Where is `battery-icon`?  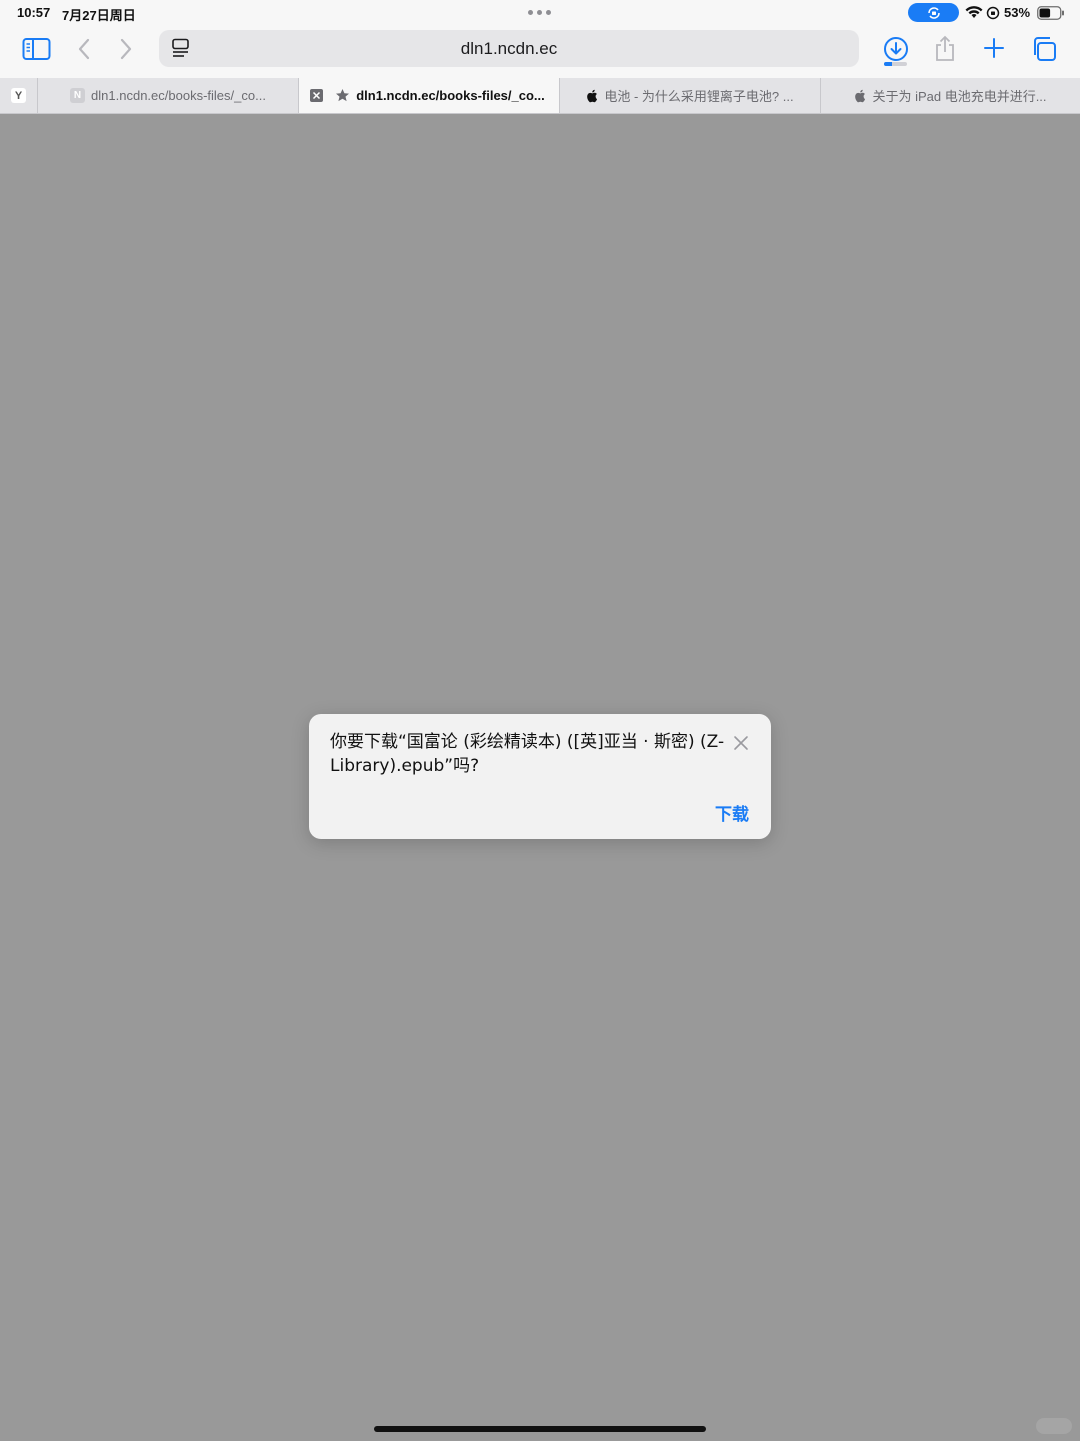 battery-icon is located at coordinates (1050, 13).